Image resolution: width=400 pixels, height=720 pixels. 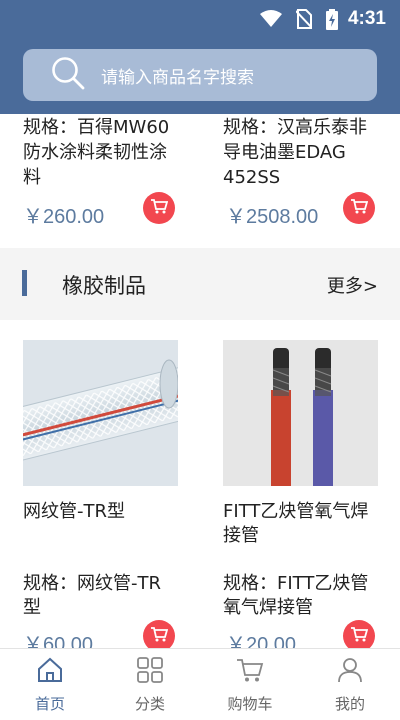 I want to click on nav-profile-label: 我的, so click(x=349, y=704).